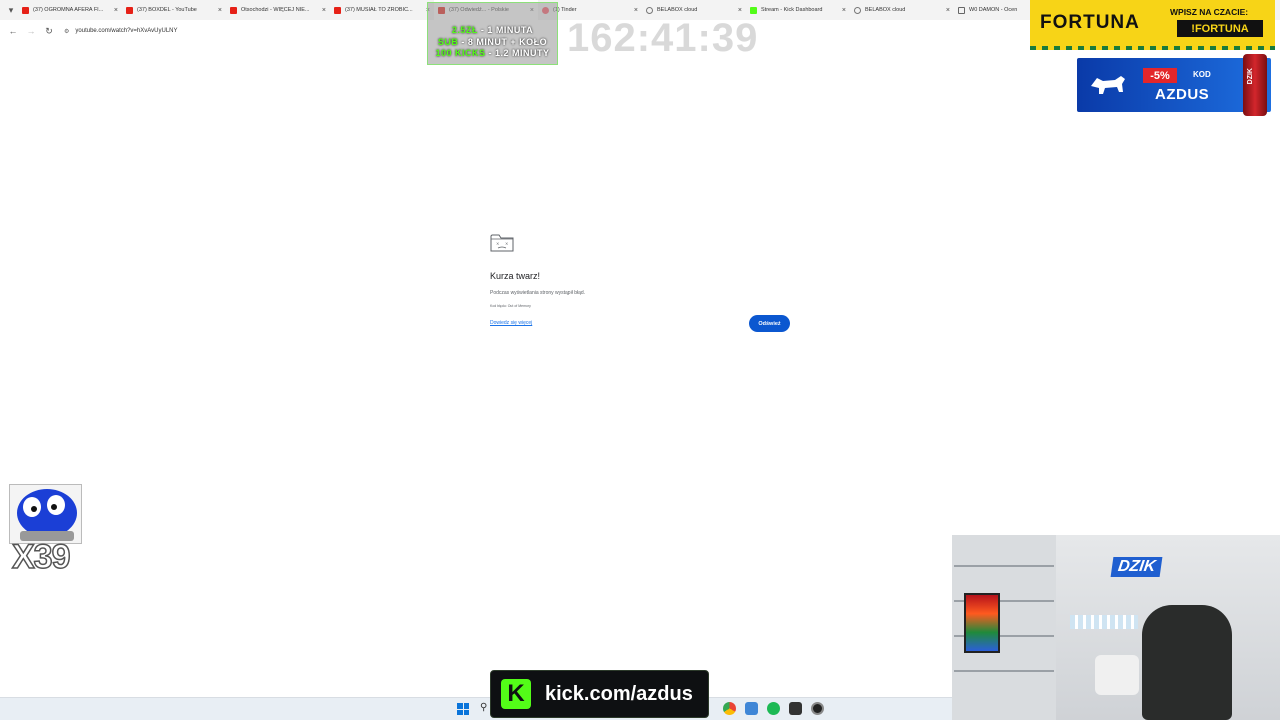  What do you see at coordinates (126, 31) in the screenshot?
I see `address-text: youtube.com/watch?v=hXvAvUyULNY` at bounding box center [126, 31].